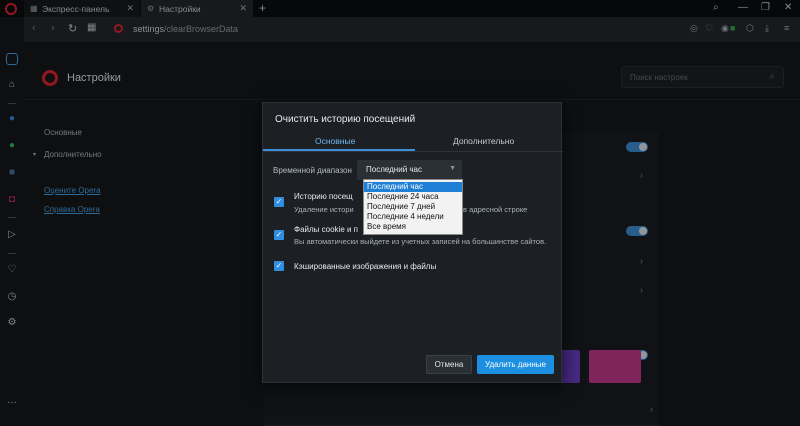 This screenshot has height=426, width=800. Describe the element at coordinates (515, 364) in the screenshot. I see `delete-data-button: Удалить данные` at that location.